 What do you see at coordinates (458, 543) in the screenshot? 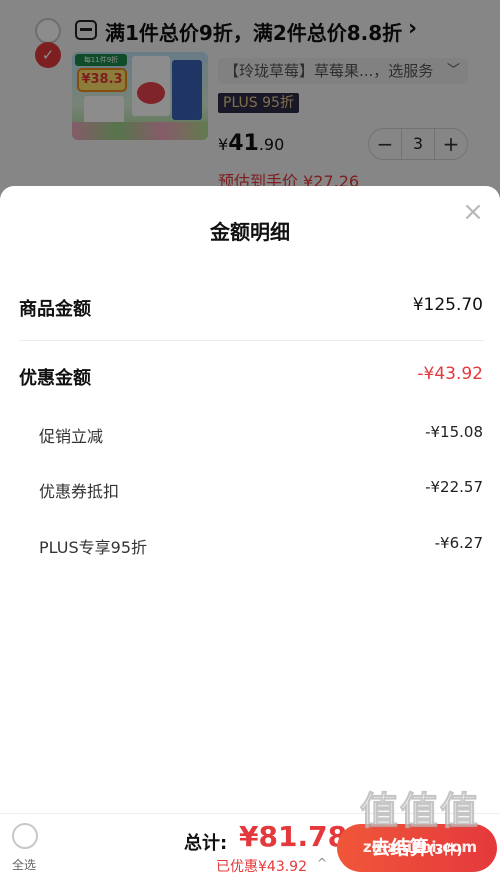
I see `discount-detail-value: -¥6.27` at bounding box center [458, 543].